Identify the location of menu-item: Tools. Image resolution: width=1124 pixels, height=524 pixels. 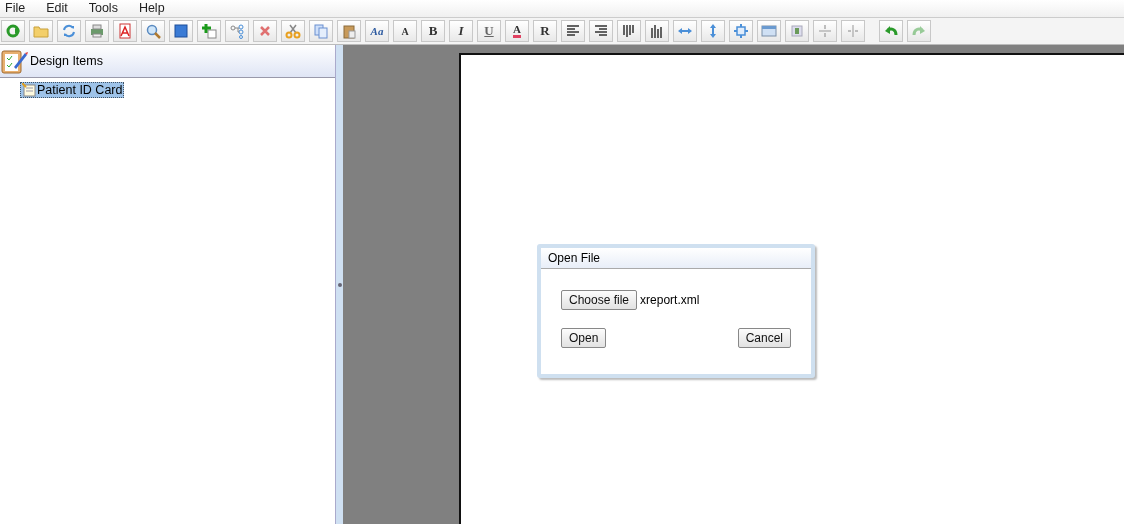
(104, 8).